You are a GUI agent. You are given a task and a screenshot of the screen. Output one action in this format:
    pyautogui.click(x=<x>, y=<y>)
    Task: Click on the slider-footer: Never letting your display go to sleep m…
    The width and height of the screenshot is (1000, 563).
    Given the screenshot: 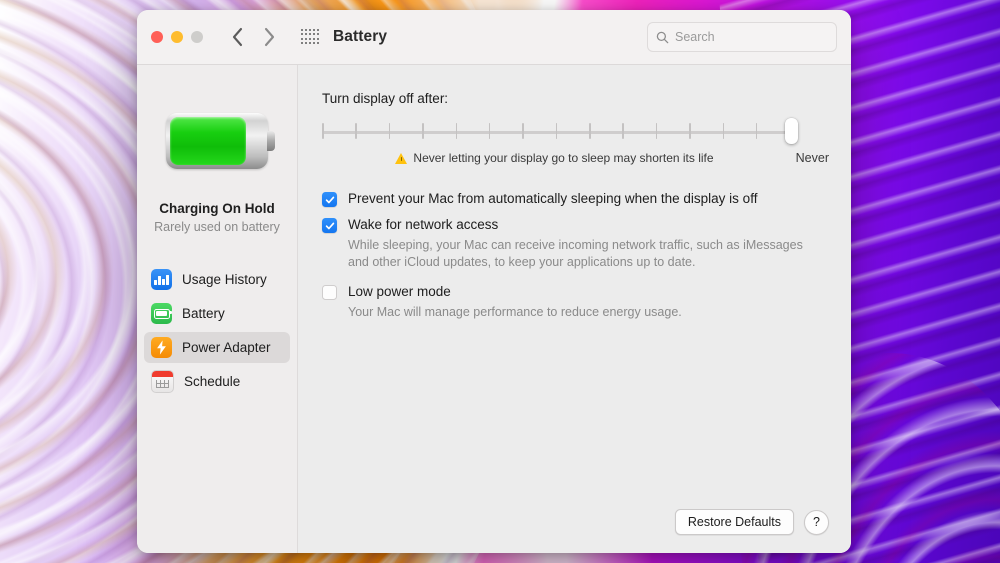 What is the action you would take?
    pyautogui.click(x=575, y=161)
    